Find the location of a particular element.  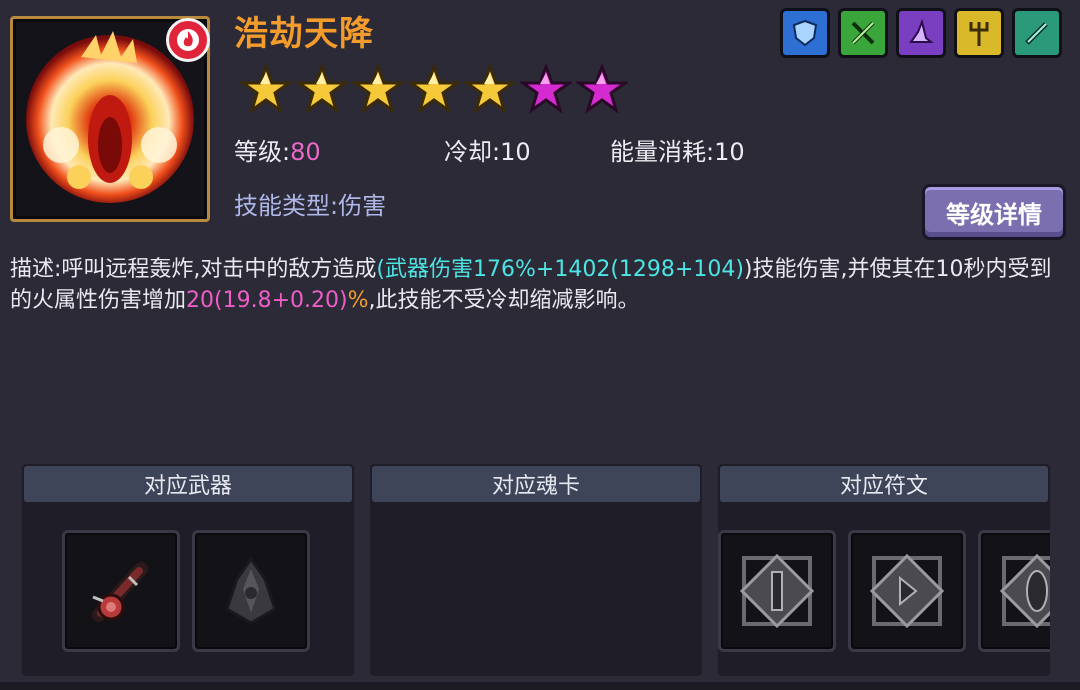

skill-type-value: 伤害 is located at coordinates (362, 206).